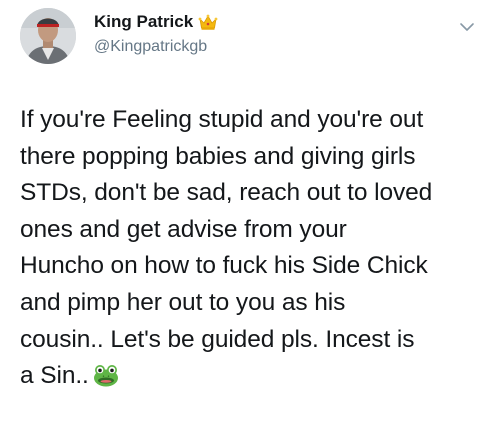 This screenshot has height=436, width=498. Describe the element at coordinates (143, 22) in the screenshot. I see `author-display-name: King Patrick` at that location.